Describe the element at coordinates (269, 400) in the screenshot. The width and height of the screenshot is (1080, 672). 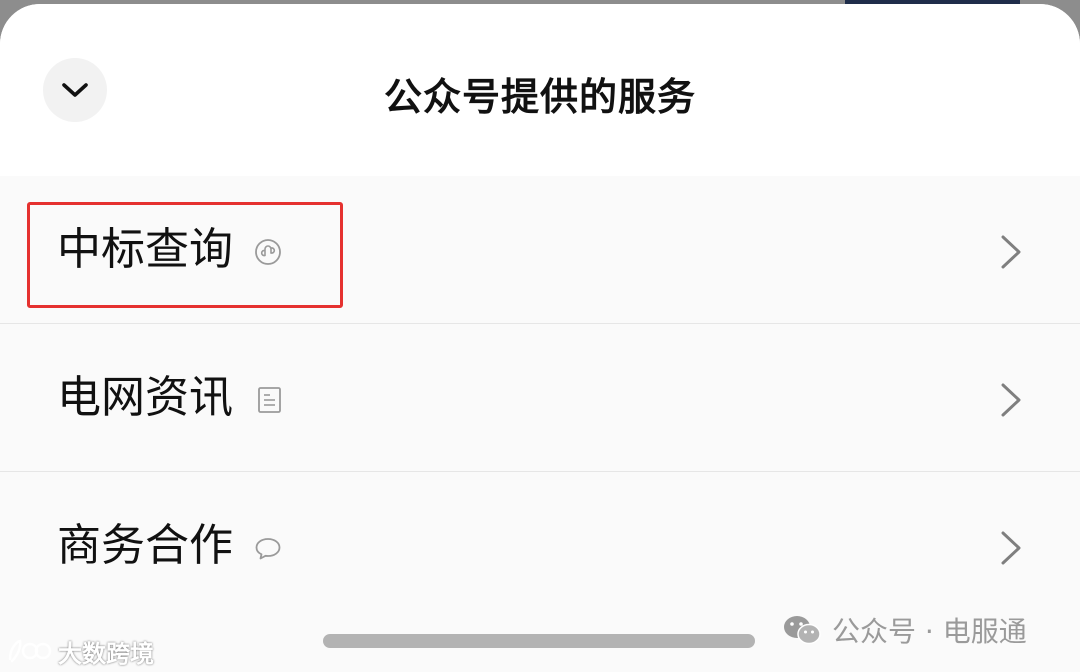
I see `article-icon` at that location.